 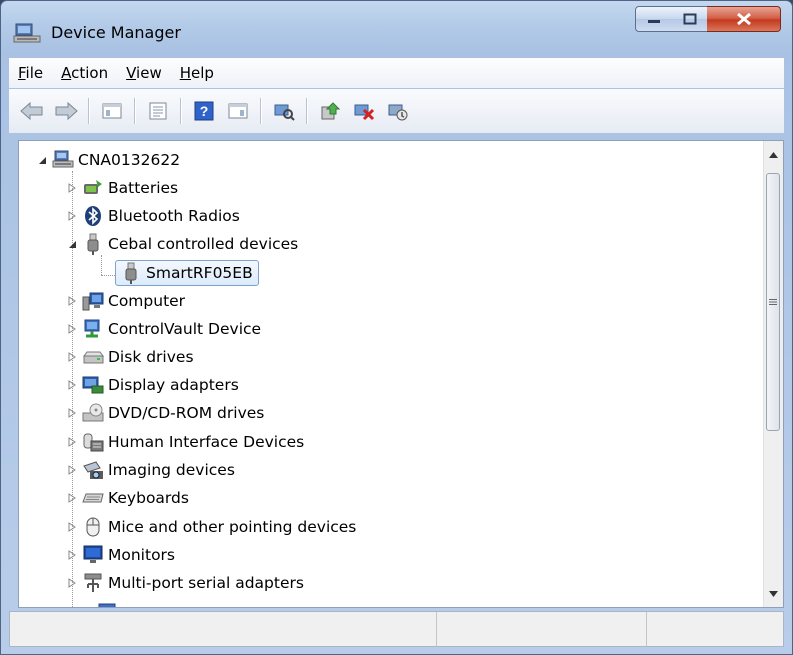 I want to click on tree-item-bluetooth-radios: Bluetooth Radios, so click(x=153, y=216).